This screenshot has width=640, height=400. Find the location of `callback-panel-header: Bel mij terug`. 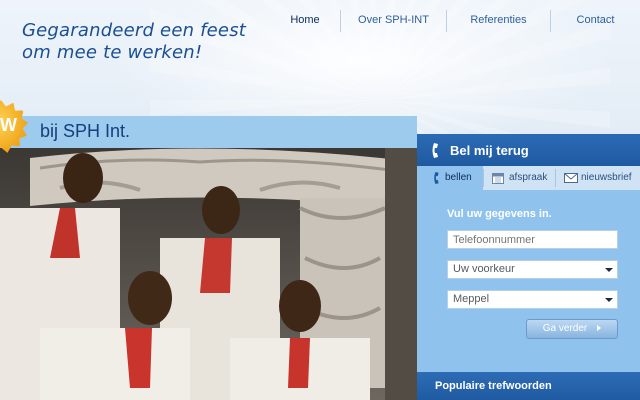

callback-panel-header: Bel mij terug is located at coordinates (528, 150).